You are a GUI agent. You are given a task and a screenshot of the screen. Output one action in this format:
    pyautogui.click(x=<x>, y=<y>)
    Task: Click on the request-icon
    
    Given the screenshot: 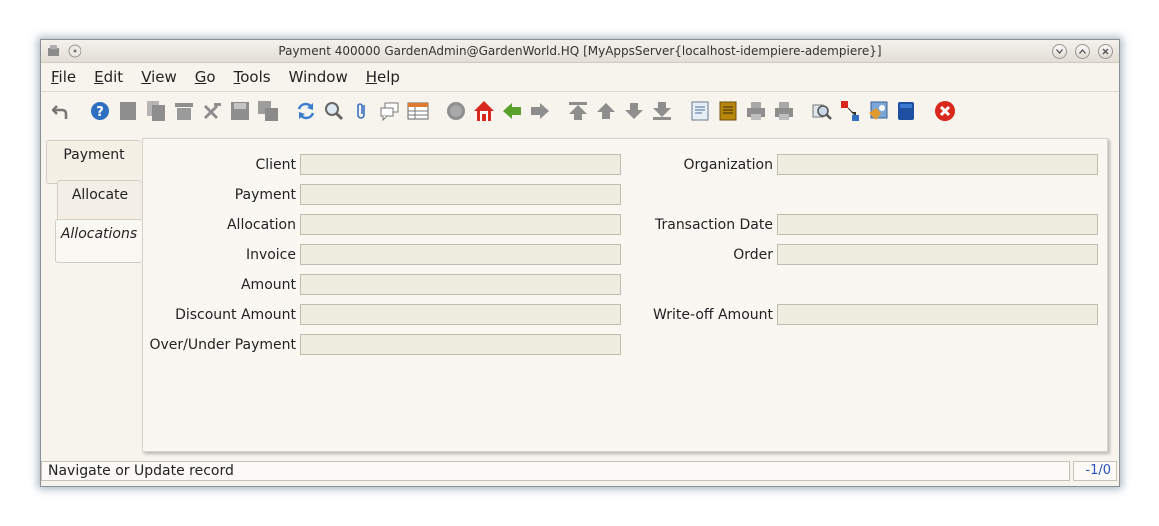 What is the action you would take?
    pyautogui.click(x=850, y=111)
    